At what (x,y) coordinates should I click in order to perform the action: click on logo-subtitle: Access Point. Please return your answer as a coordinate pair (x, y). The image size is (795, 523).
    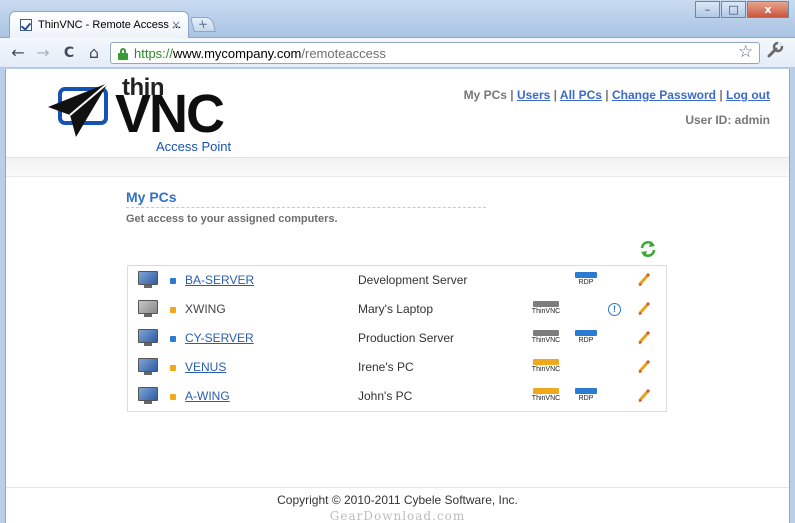
    Looking at the image, I should click on (194, 146).